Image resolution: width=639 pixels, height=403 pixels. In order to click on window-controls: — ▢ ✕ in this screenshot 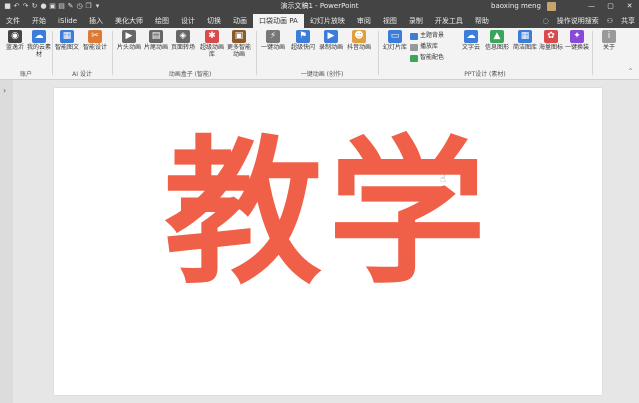, I will do `click(610, 6)`.